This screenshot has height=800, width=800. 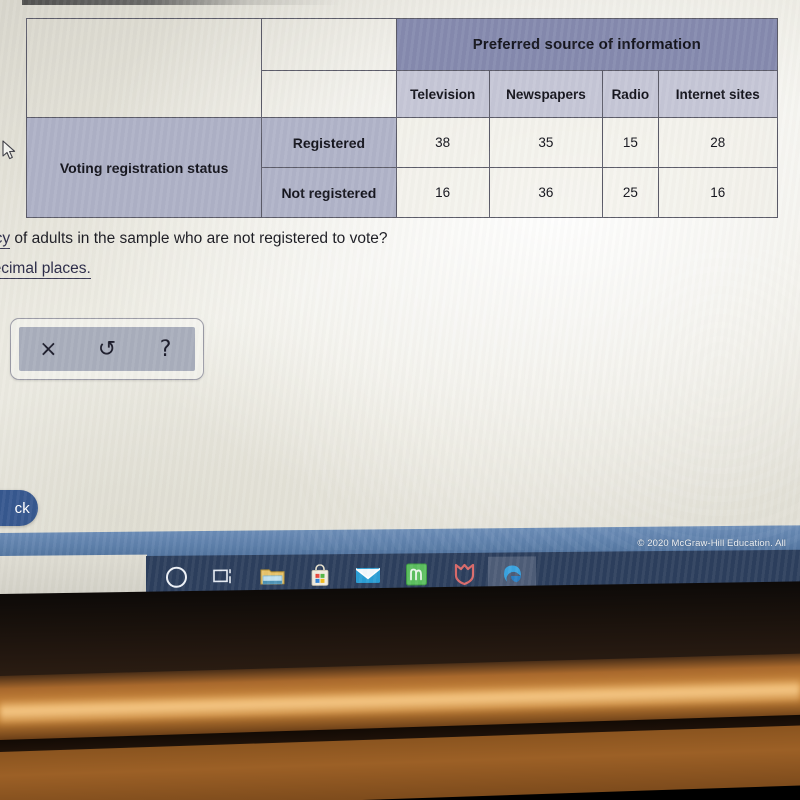 I want to click on task-view-icon, so click(x=224, y=576).